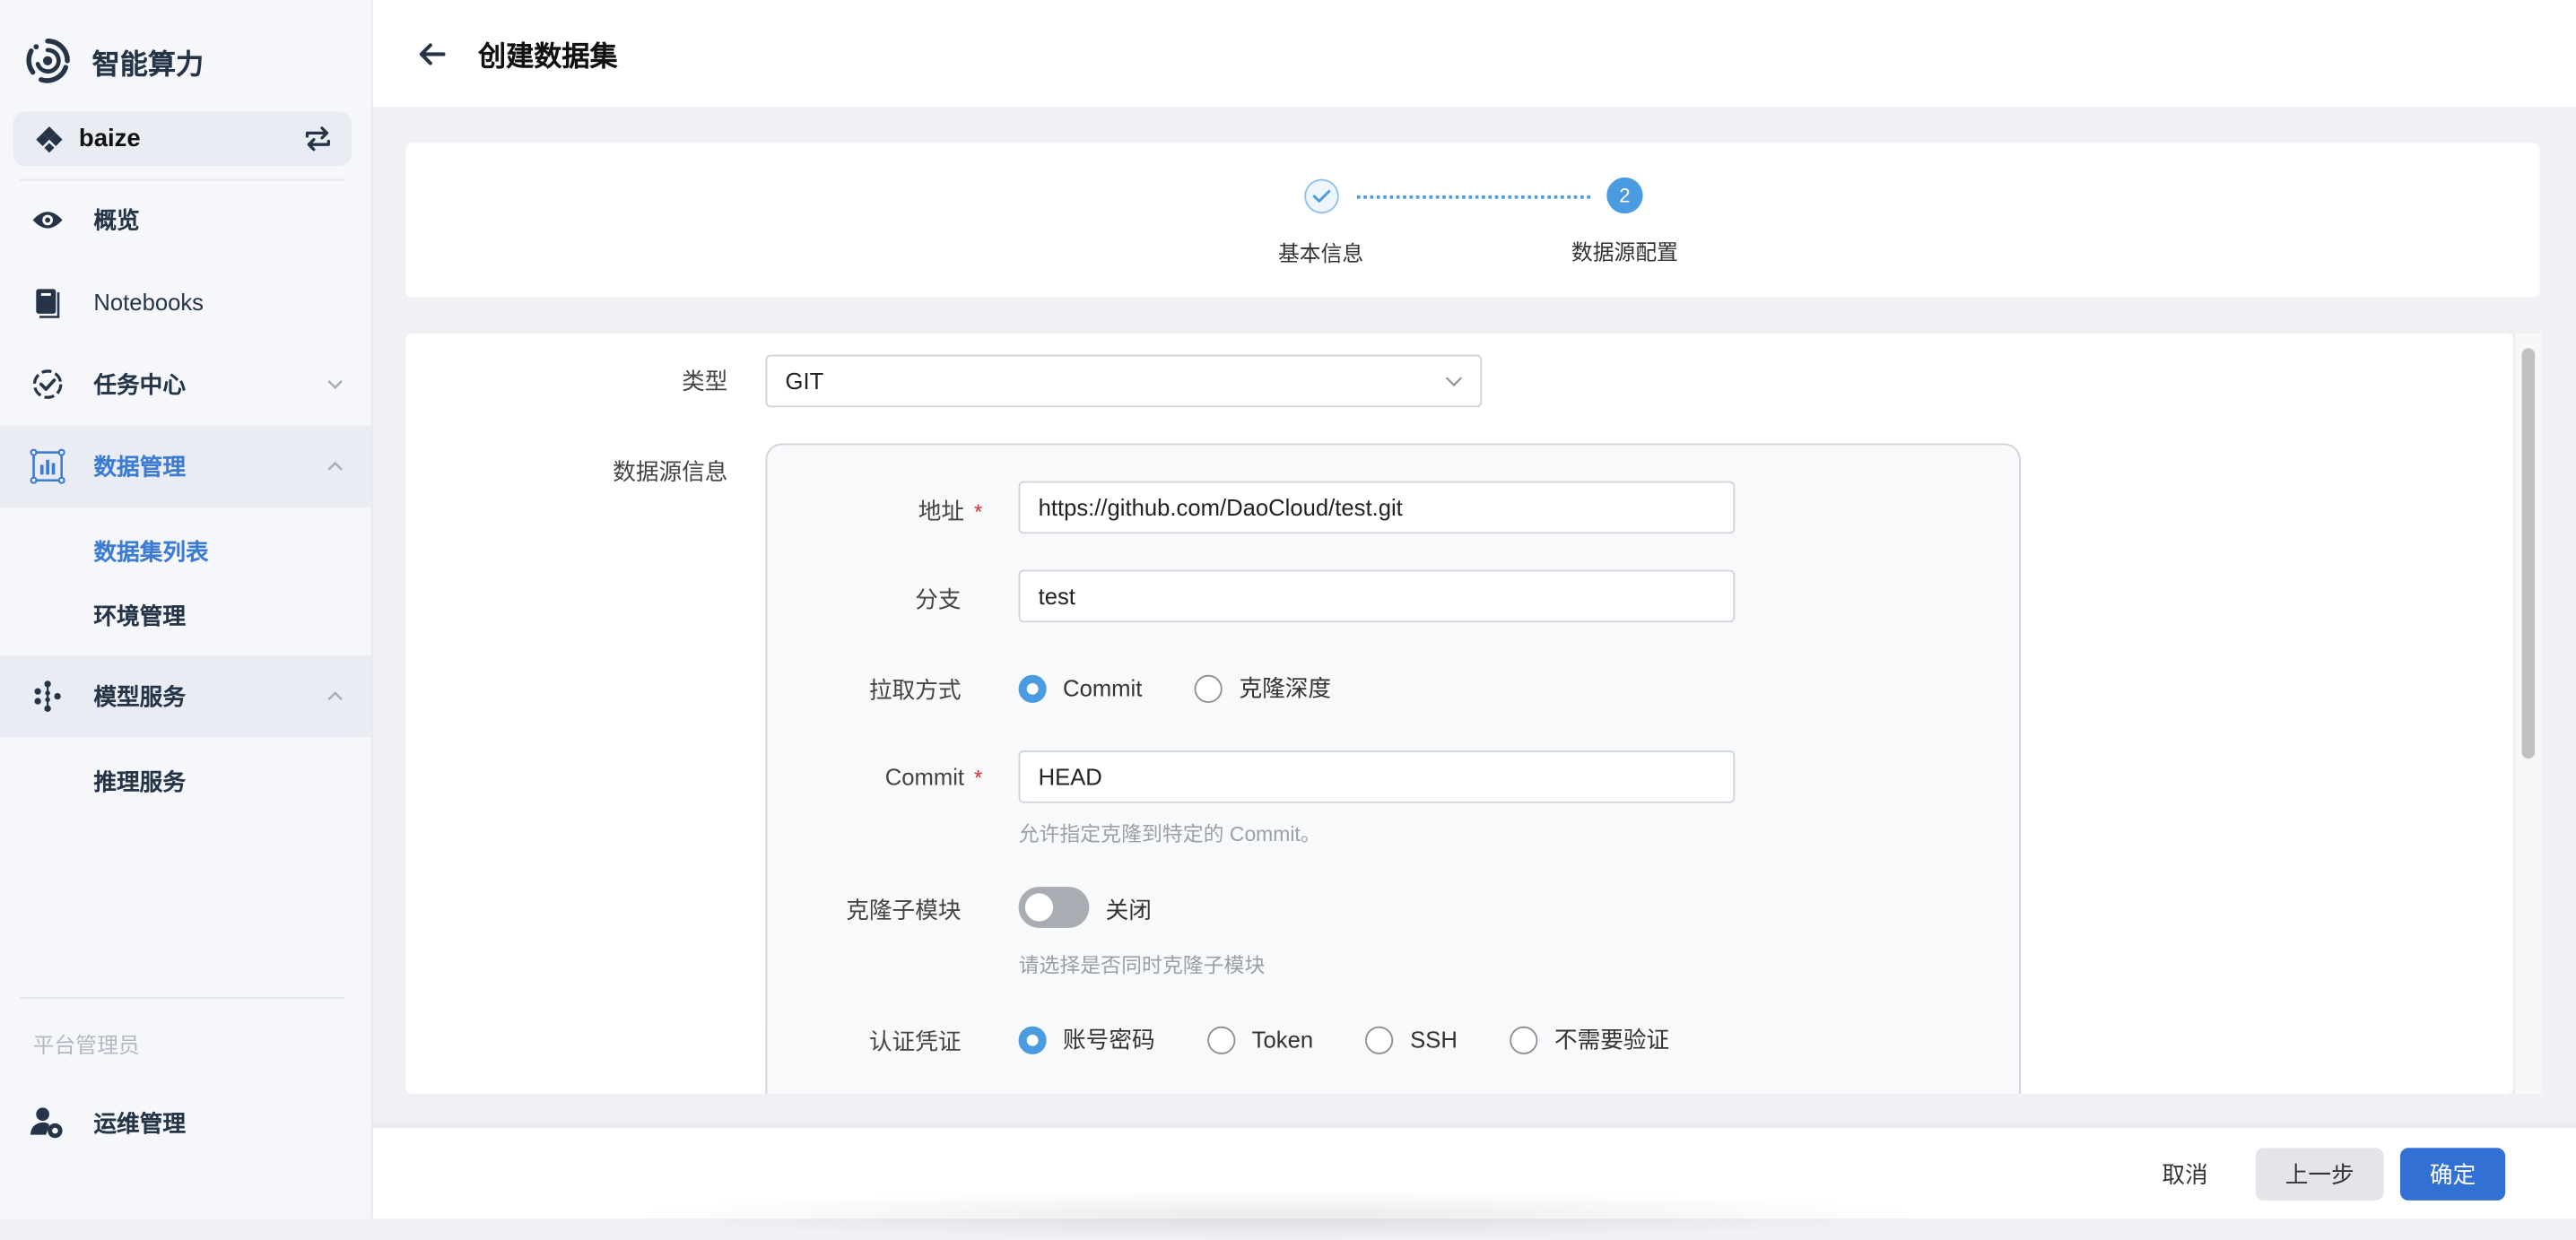 The height and width of the screenshot is (1240, 2576). Describe the element at coordinates (1434, 1040) in the screenshot. I see `radio-label: SSH` at that location.